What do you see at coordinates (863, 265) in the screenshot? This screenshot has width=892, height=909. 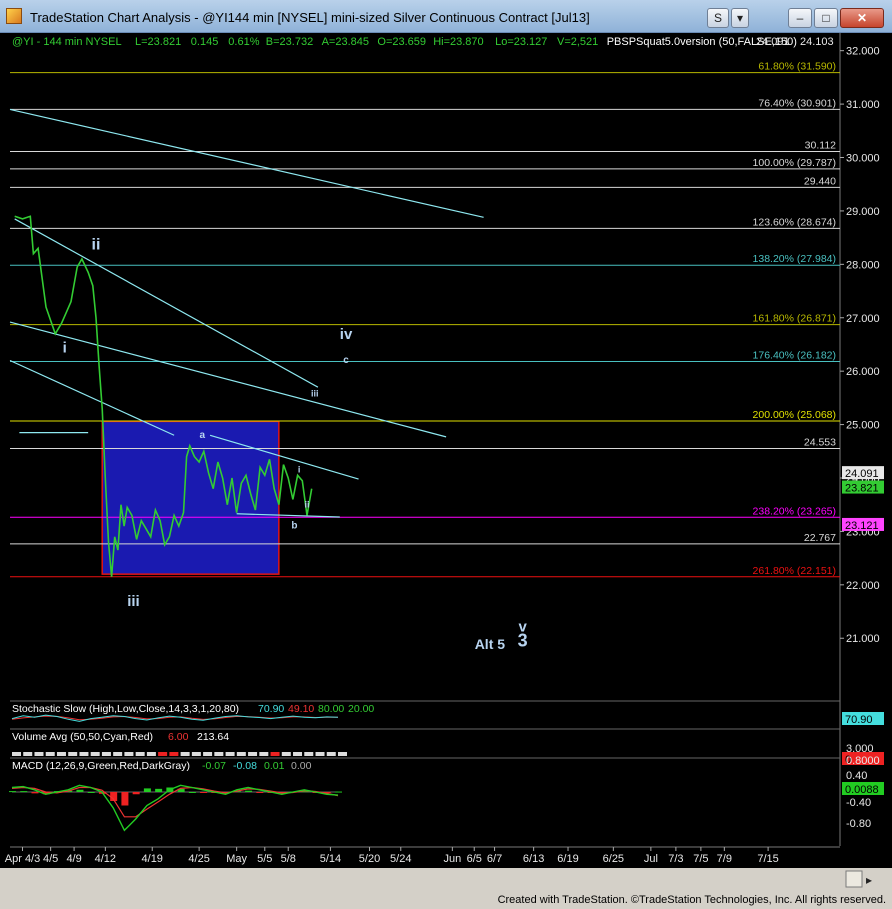 I see `price-tick-label-4: 28.000` at bounding box center [863, 265].